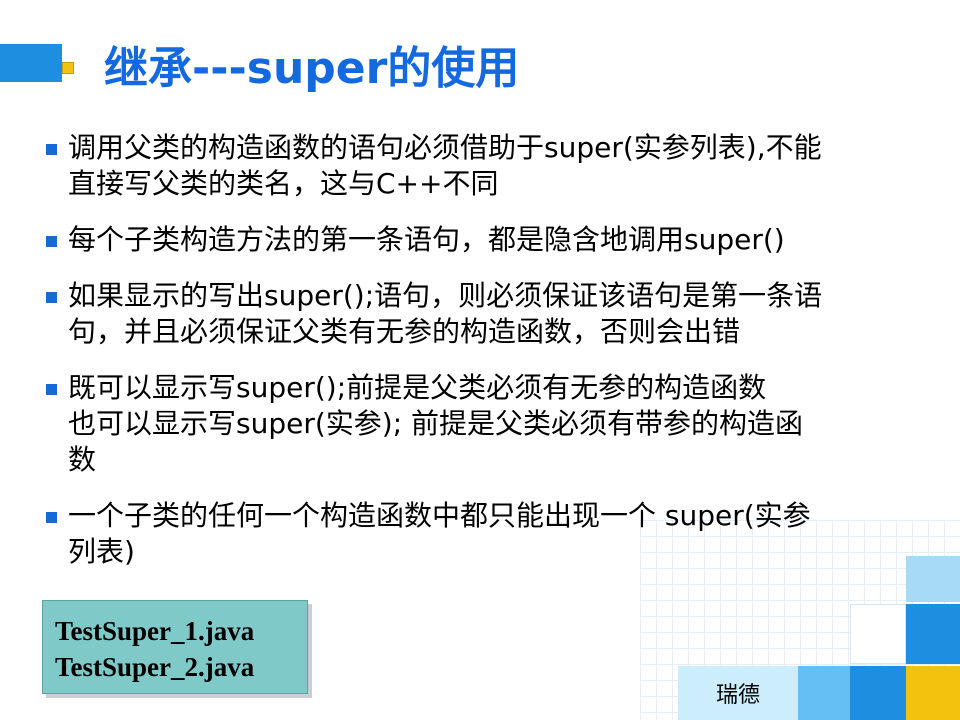  Describe the element at coordinates (445, 147) in the screenshot. I see `bullet-line: 调用父类的构造函数的语句必须借助于super(实参列表),不能` at that location.